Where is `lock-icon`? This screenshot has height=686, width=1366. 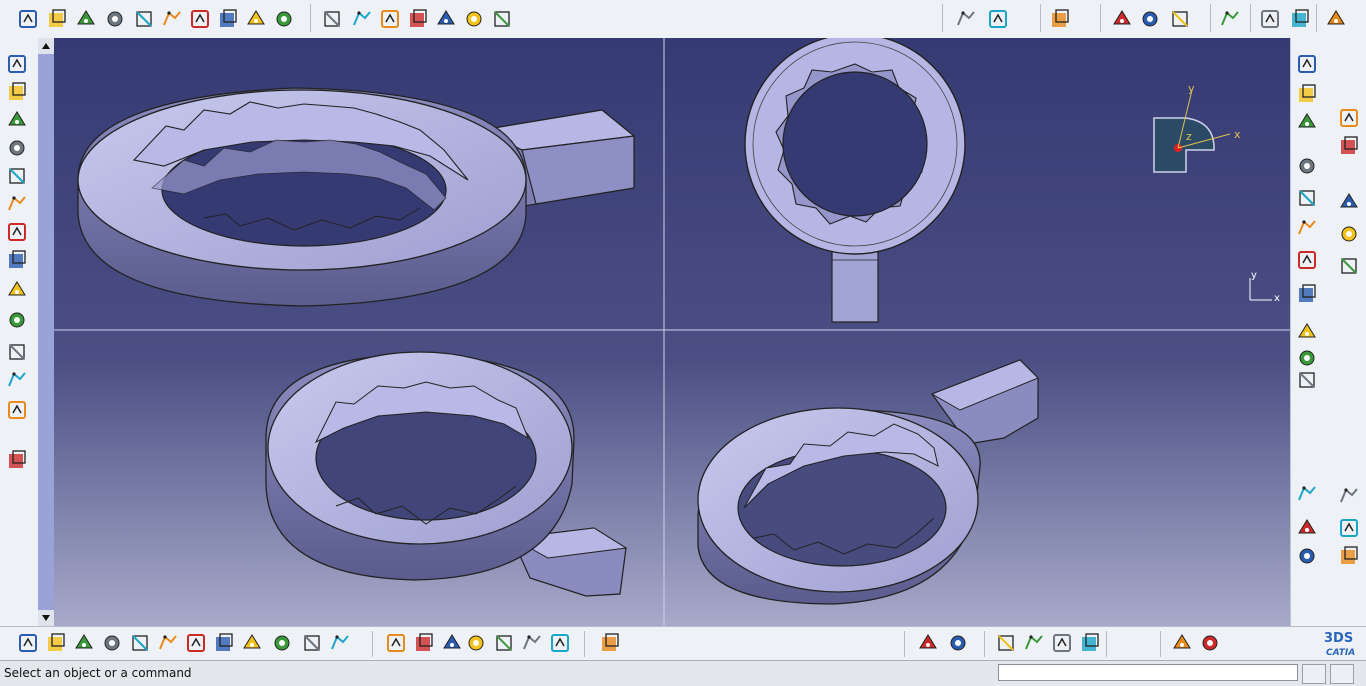
lock-icon is located at coordinates (532, 643).